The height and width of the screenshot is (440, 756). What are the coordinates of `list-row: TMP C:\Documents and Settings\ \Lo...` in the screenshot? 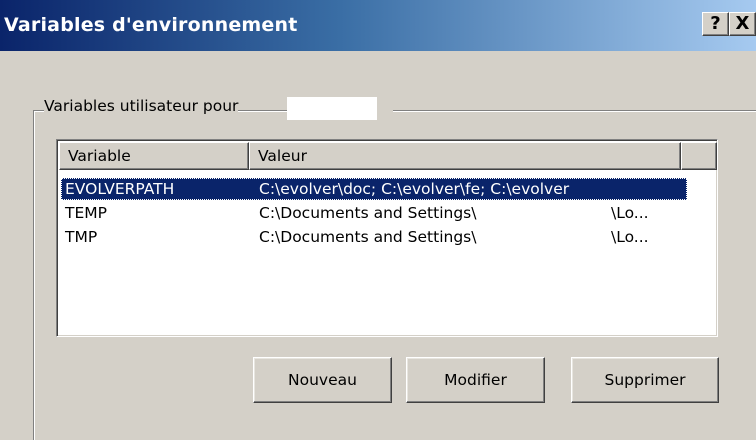 It's located at (374, 237).